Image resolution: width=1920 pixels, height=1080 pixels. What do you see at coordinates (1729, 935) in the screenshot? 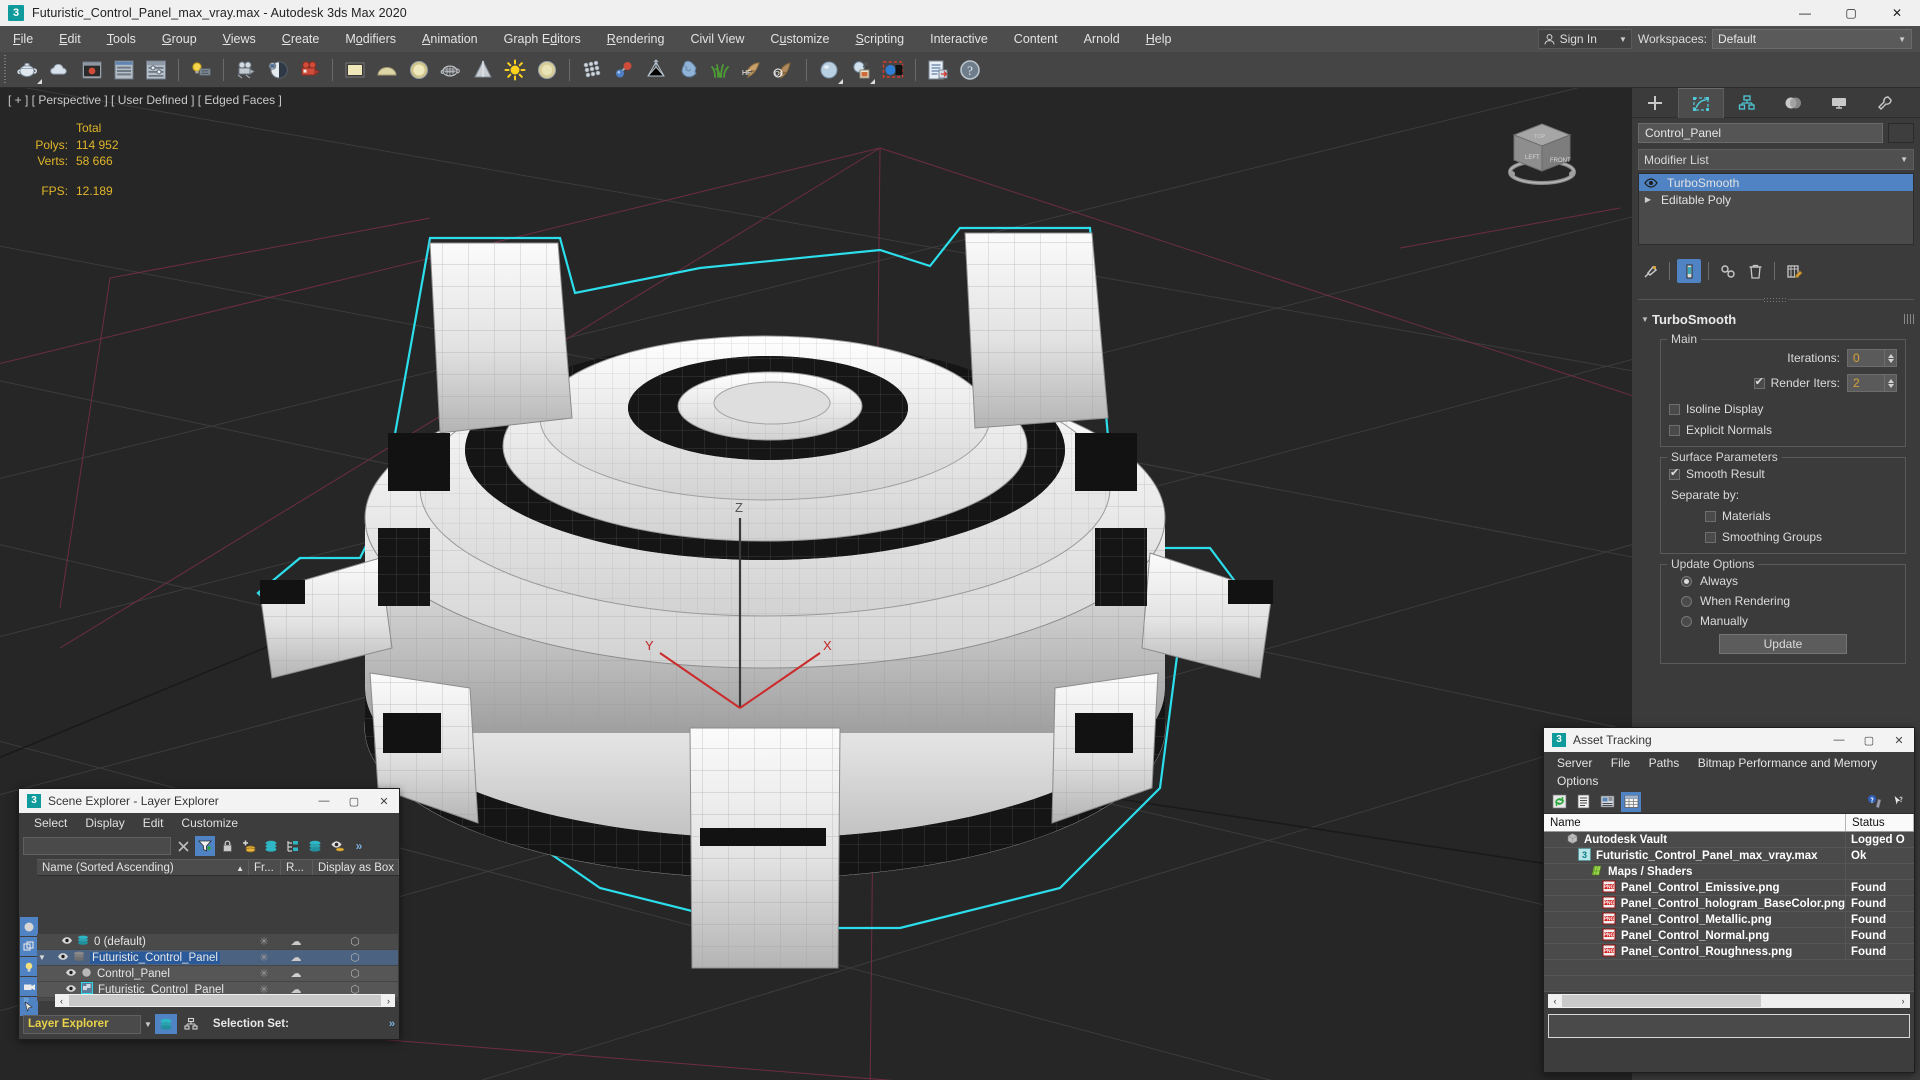
I see `table-row: PNG Panel_Control_Normal.png Found` at bounding box center [1729, 935].